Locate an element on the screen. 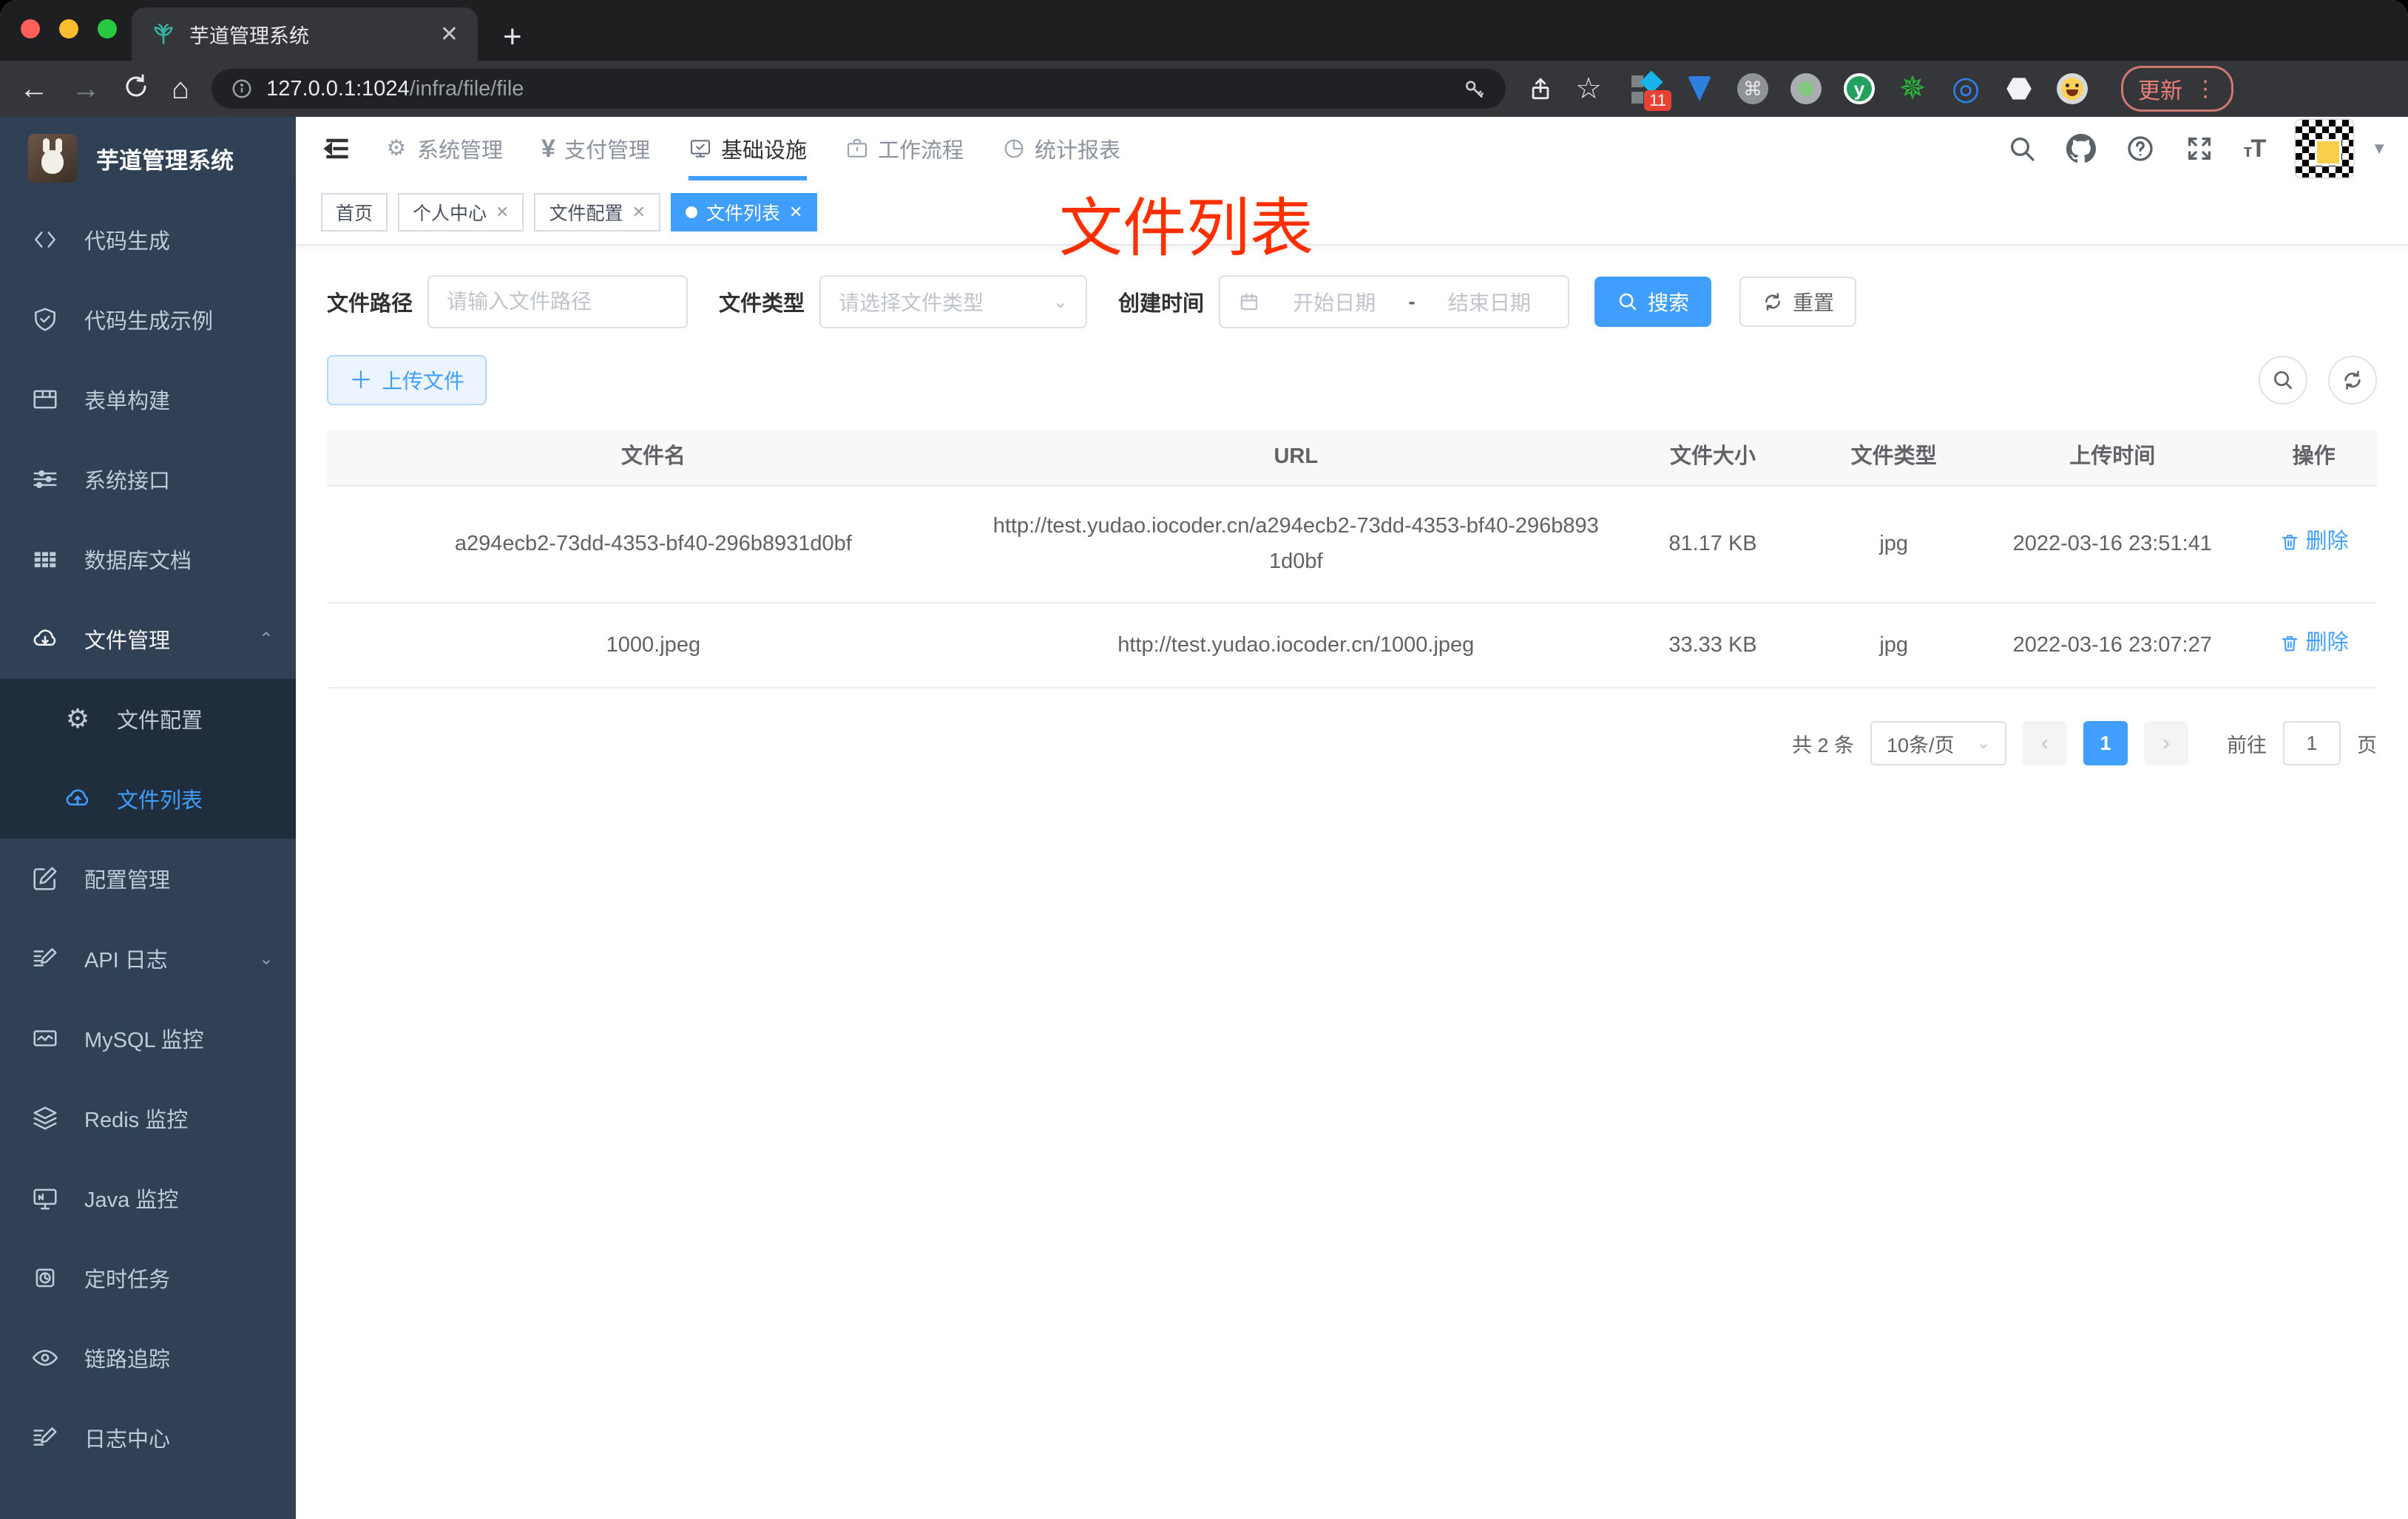 The height and width of the screenshot is (1519, 2408). date-range-picker: 开始日期 - 结束日期 is located at coordinates (1394, 301).